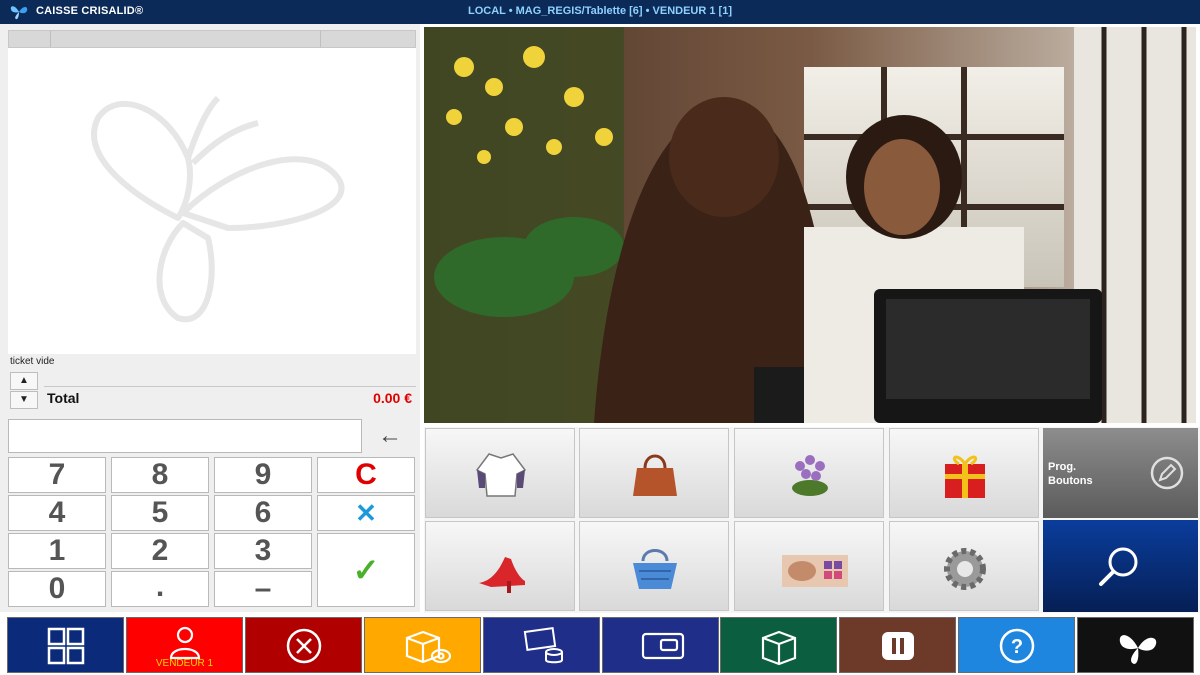  I want to click on cancel-circle-icon, so click(304, 646).